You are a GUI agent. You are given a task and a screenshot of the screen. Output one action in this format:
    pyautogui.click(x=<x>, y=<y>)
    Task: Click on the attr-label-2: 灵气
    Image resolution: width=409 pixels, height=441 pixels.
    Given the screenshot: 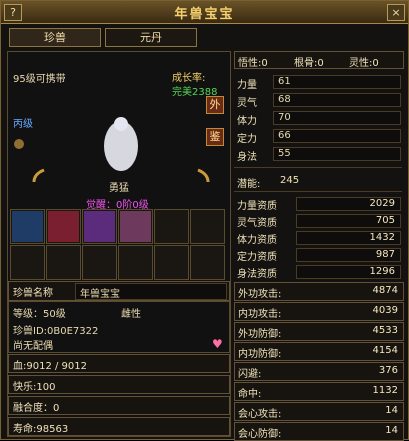 What is the action you would take?
    pyautogui.click(x=247, y=103)
    